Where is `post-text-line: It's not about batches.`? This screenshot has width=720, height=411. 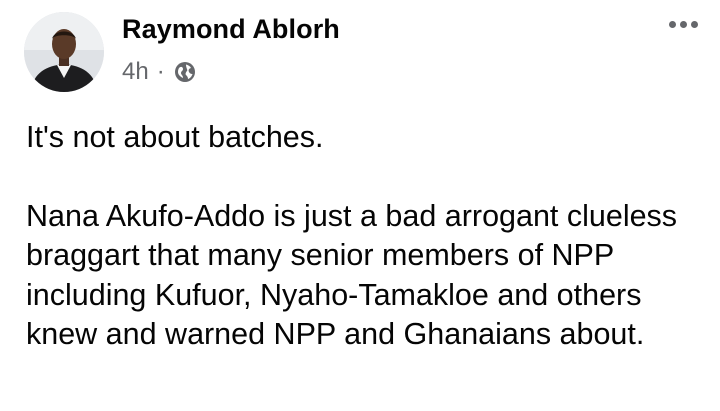 post-text-line: It's not about batches. is located at coordinates (175, 137).